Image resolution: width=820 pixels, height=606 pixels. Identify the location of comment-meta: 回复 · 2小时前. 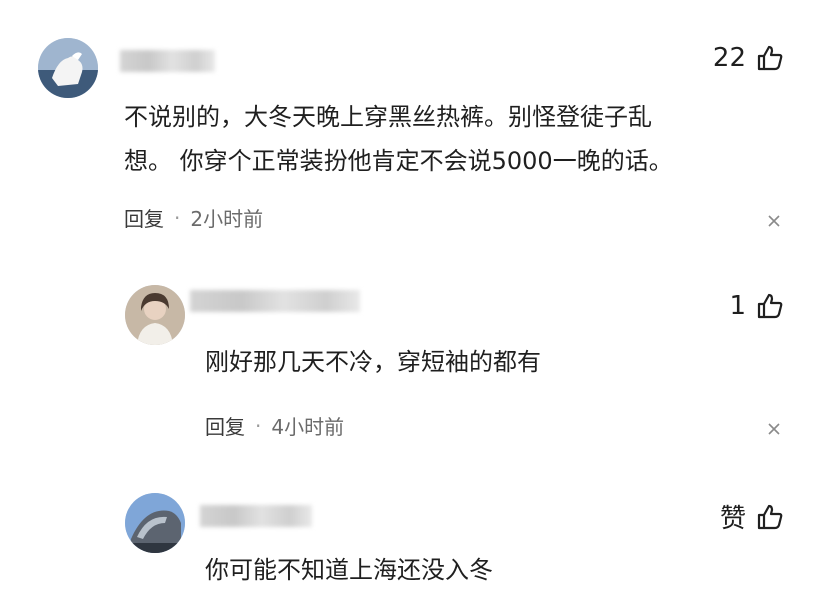
(193, 217).